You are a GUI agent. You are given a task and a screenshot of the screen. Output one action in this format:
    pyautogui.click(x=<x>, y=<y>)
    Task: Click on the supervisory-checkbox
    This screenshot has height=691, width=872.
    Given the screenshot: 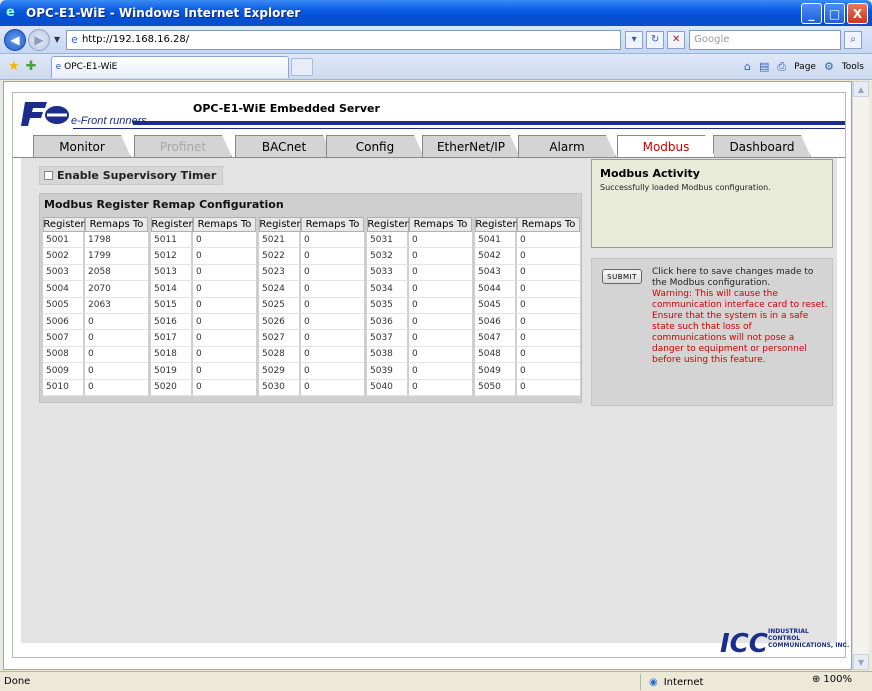 What is the action you would take?
    pyautogui.click(x=48, y=175)
    